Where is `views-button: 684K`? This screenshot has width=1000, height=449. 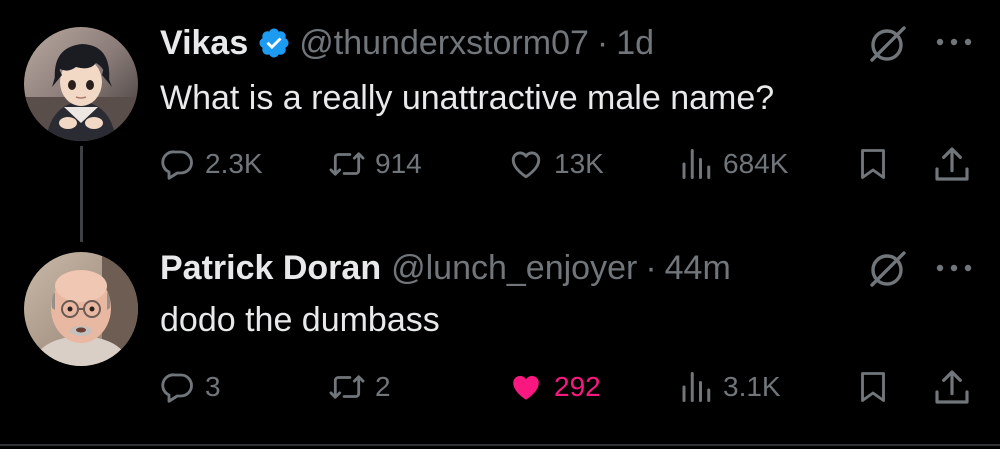 views-button: 684K is located at coordinates (733, 164).